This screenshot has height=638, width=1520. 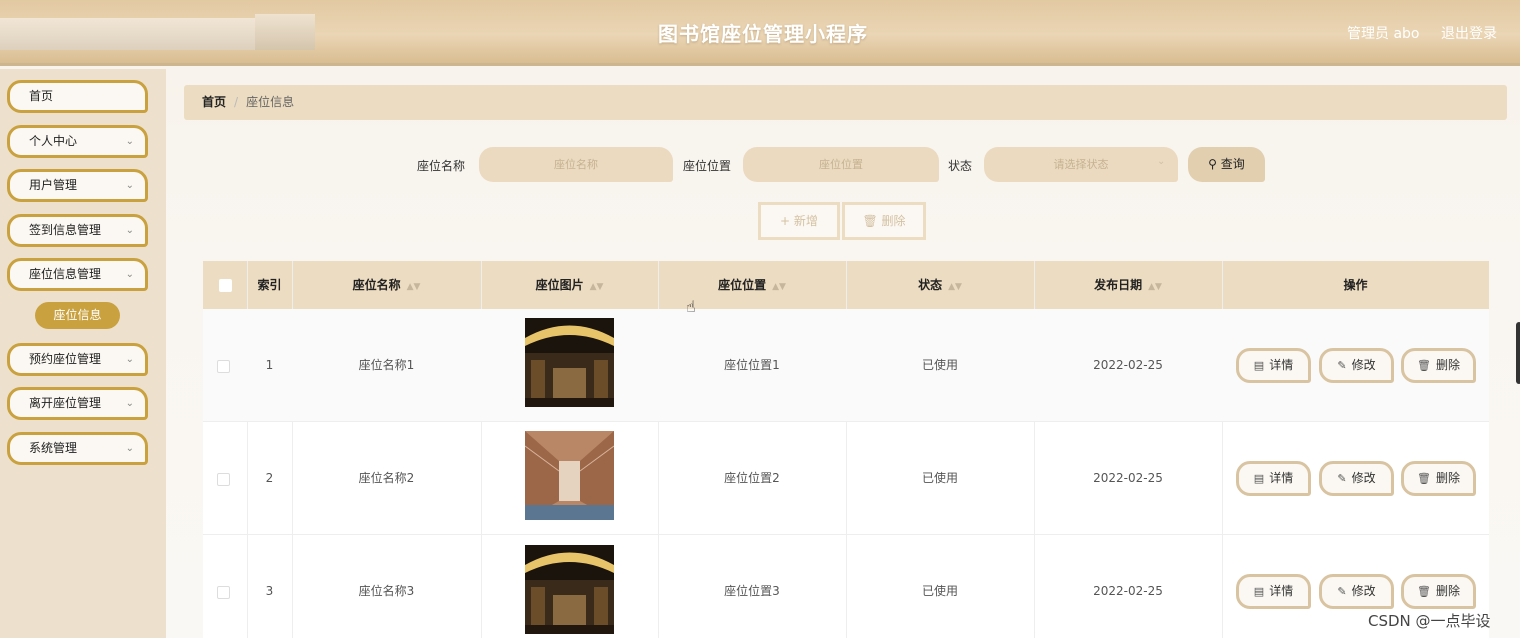 What do you see at coordinates (569, 285) in the screenshot?
I see `header-seat-image: 座位图片 ▲▼` at bounding box center [569, 285].